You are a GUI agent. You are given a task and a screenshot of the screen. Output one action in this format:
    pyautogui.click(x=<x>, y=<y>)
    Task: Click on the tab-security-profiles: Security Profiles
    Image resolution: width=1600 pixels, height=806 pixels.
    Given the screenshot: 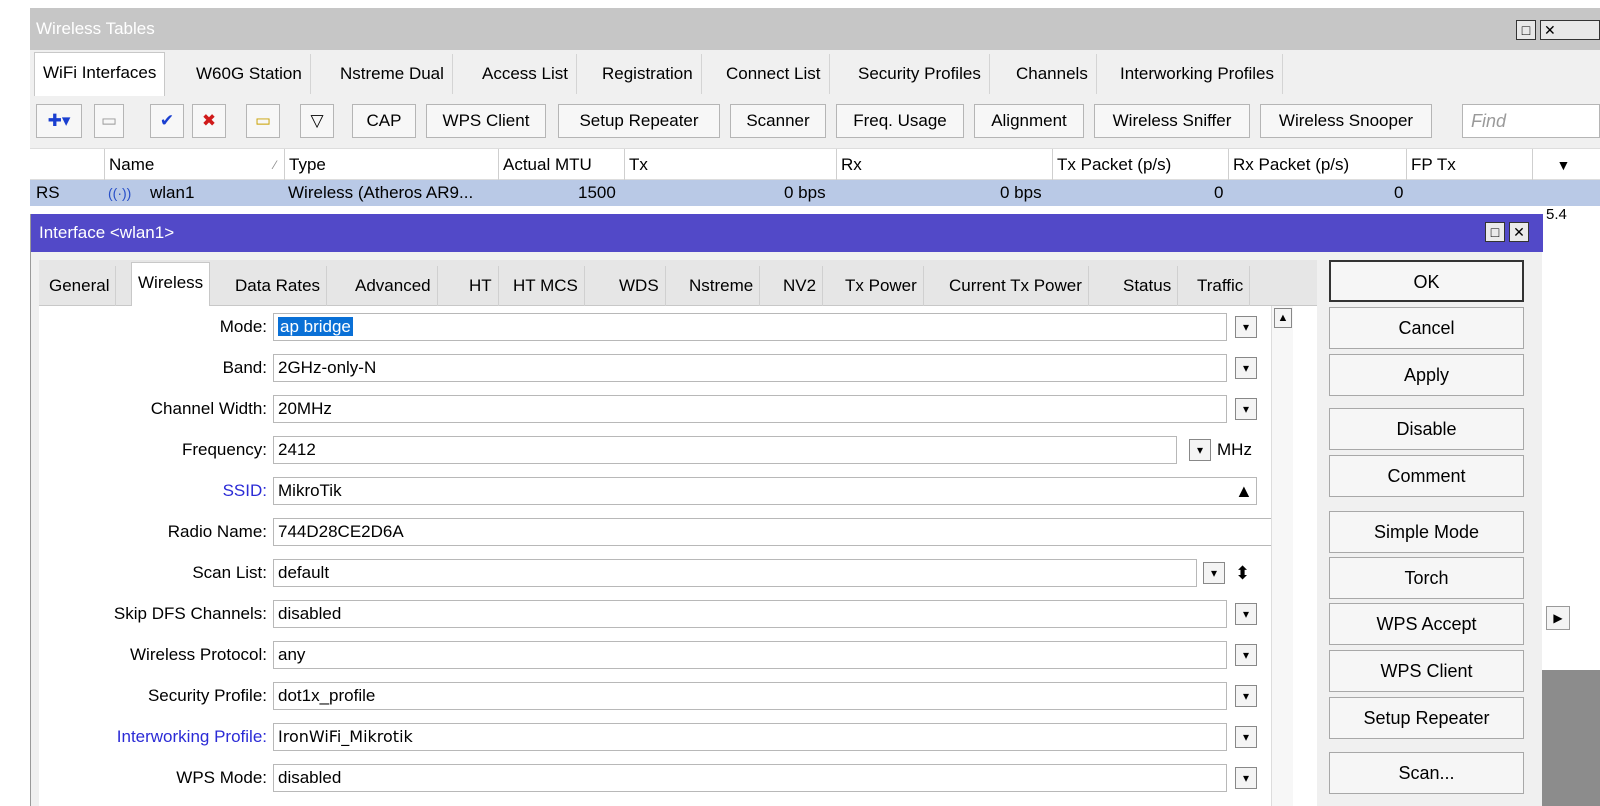 What is the action you would take?
    pyautogui.click(x=920, y=74)
    